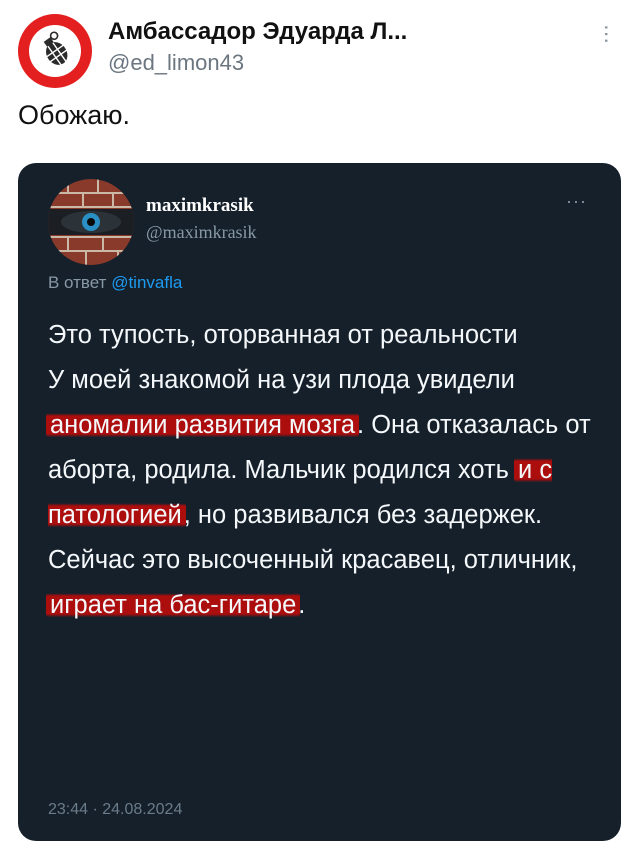 This screenshot has width=640, height=857. What do you see at coordinates (200, 206) in the screenshot?
I see `quoted-author-name: maximkrasik` at bounding box center [200, 206].